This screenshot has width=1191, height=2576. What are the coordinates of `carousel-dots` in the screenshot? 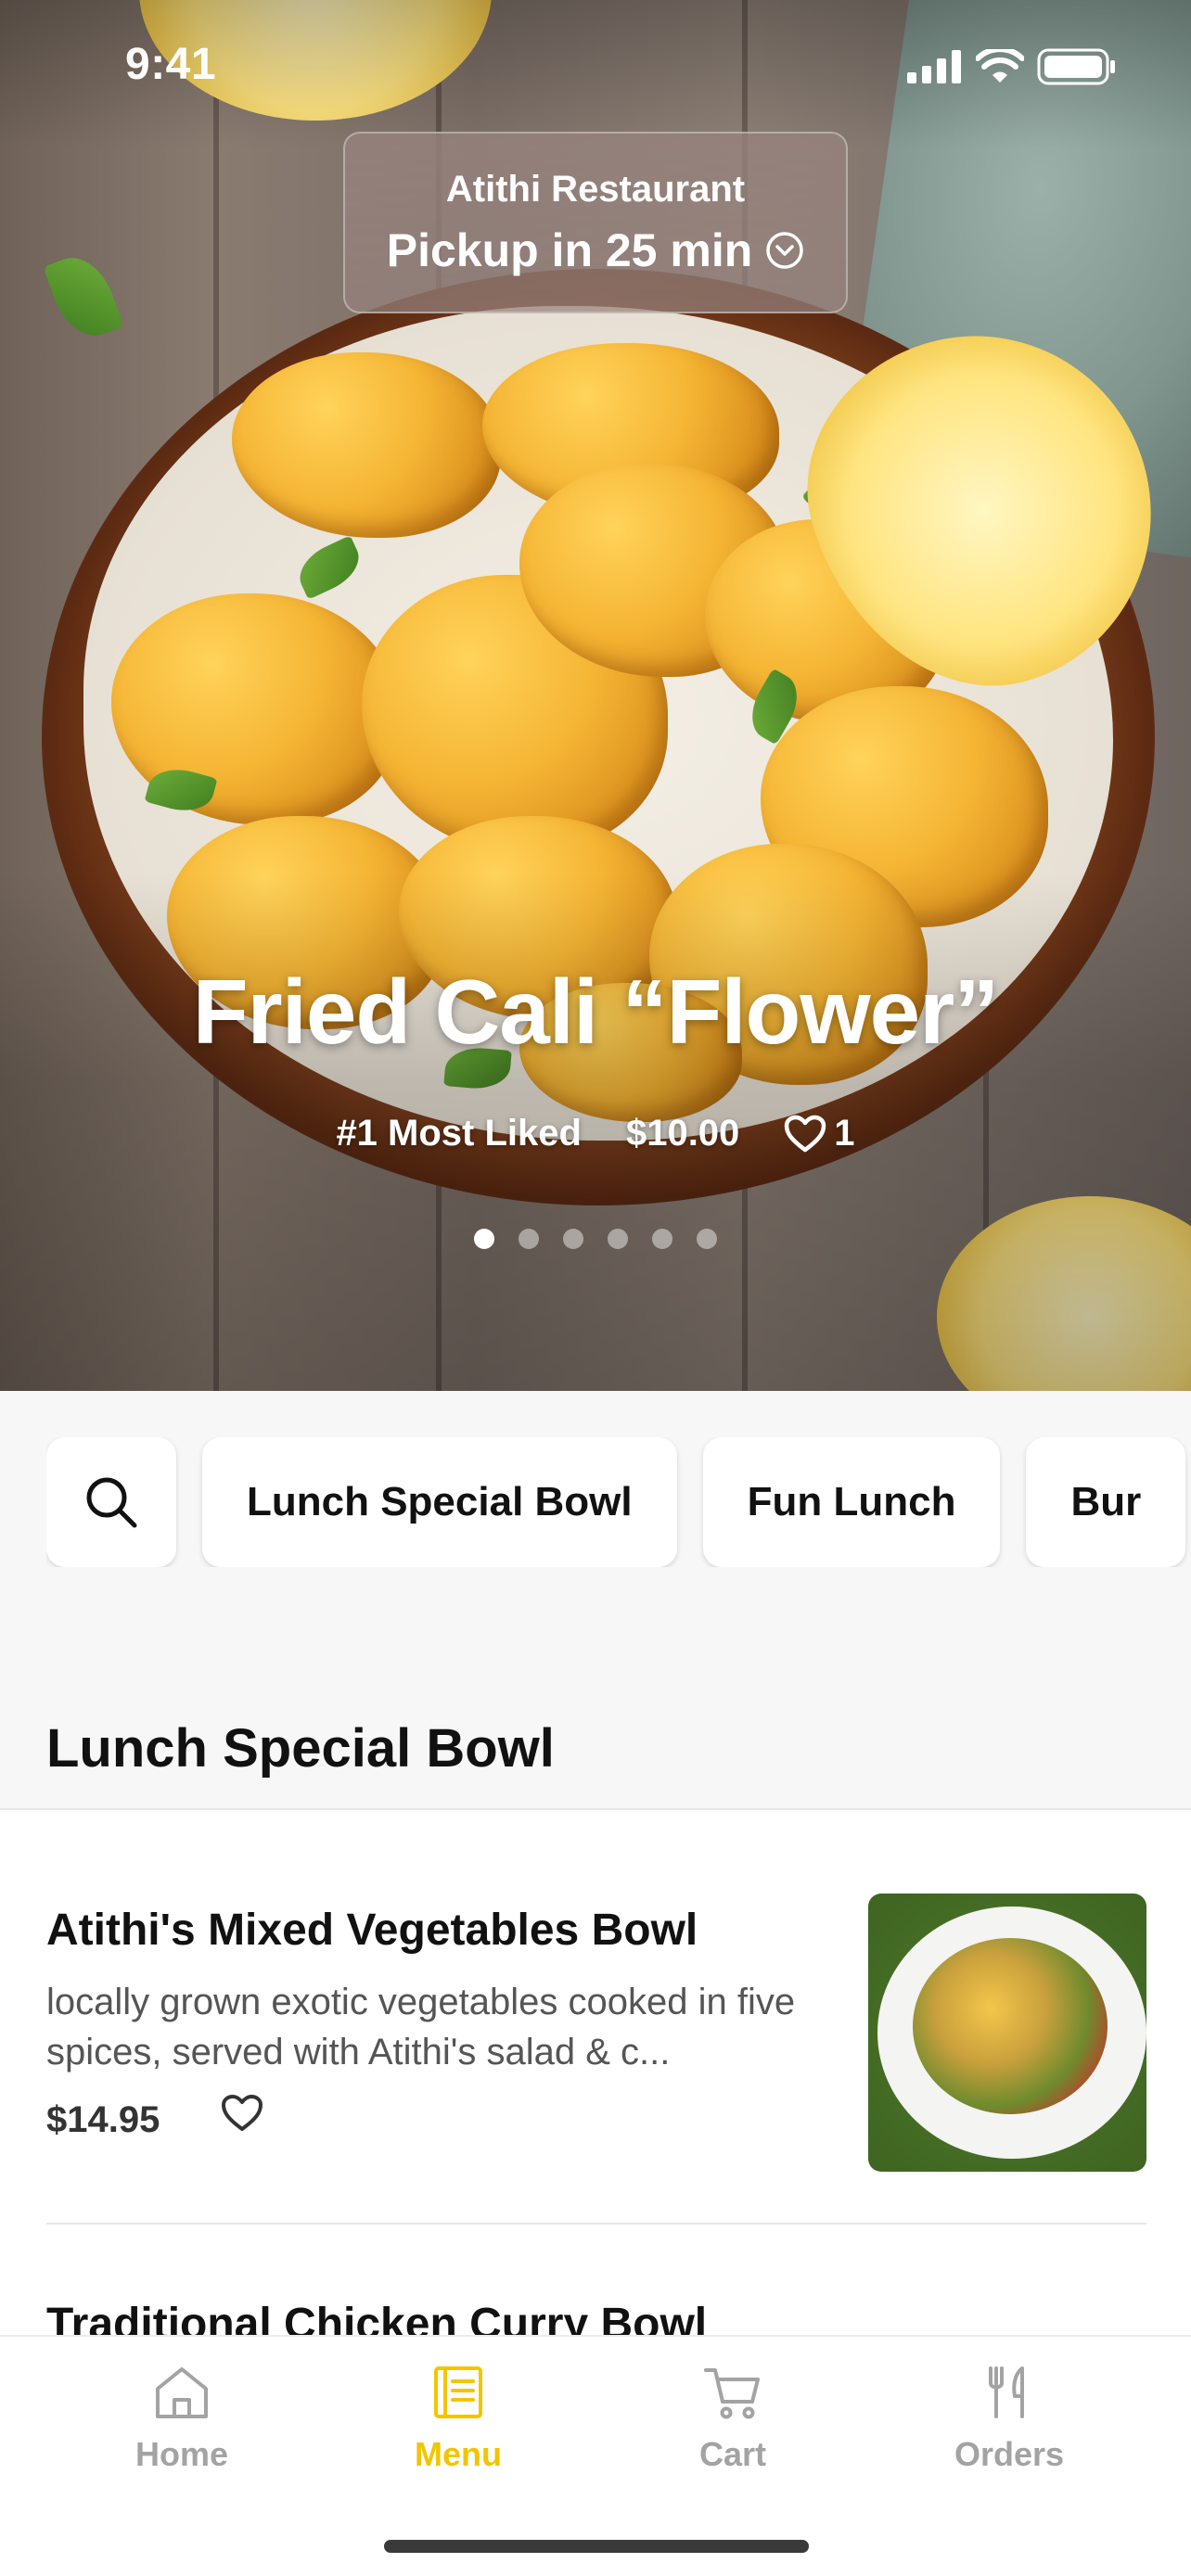 It's located at (595, 1239).